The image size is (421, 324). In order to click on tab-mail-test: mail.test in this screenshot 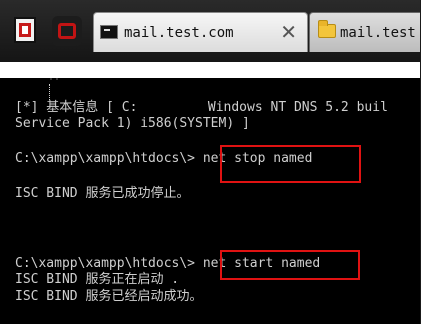, I will do `click(365, 32)`.